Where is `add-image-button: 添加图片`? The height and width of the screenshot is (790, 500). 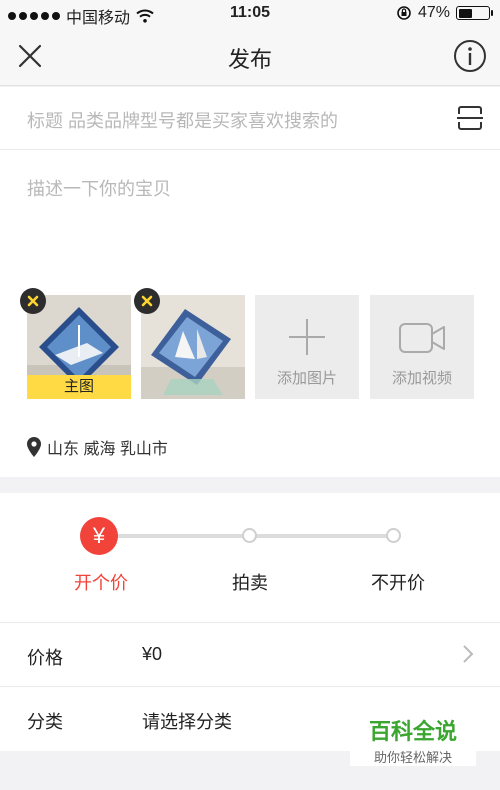
add-image-button: 添加图片 is located at coordinates (307, 347).